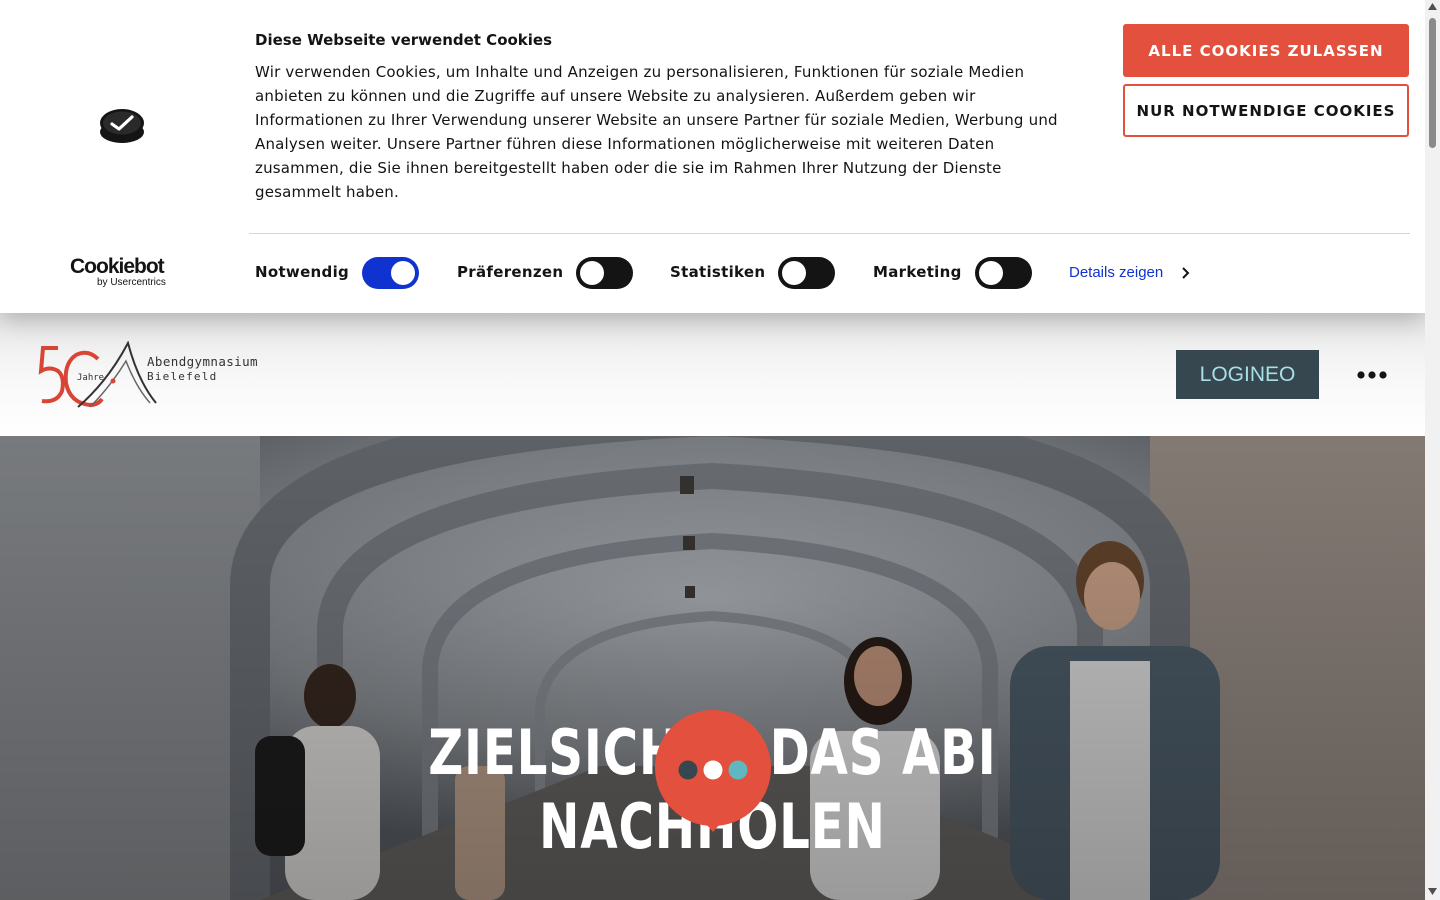 Image resolution: width=1440 pixels, height=900 pixels. Describe the element at coordinates (510, 272) in the screenshot. I see `consent-label-preferences: Präferenzen` at that location.